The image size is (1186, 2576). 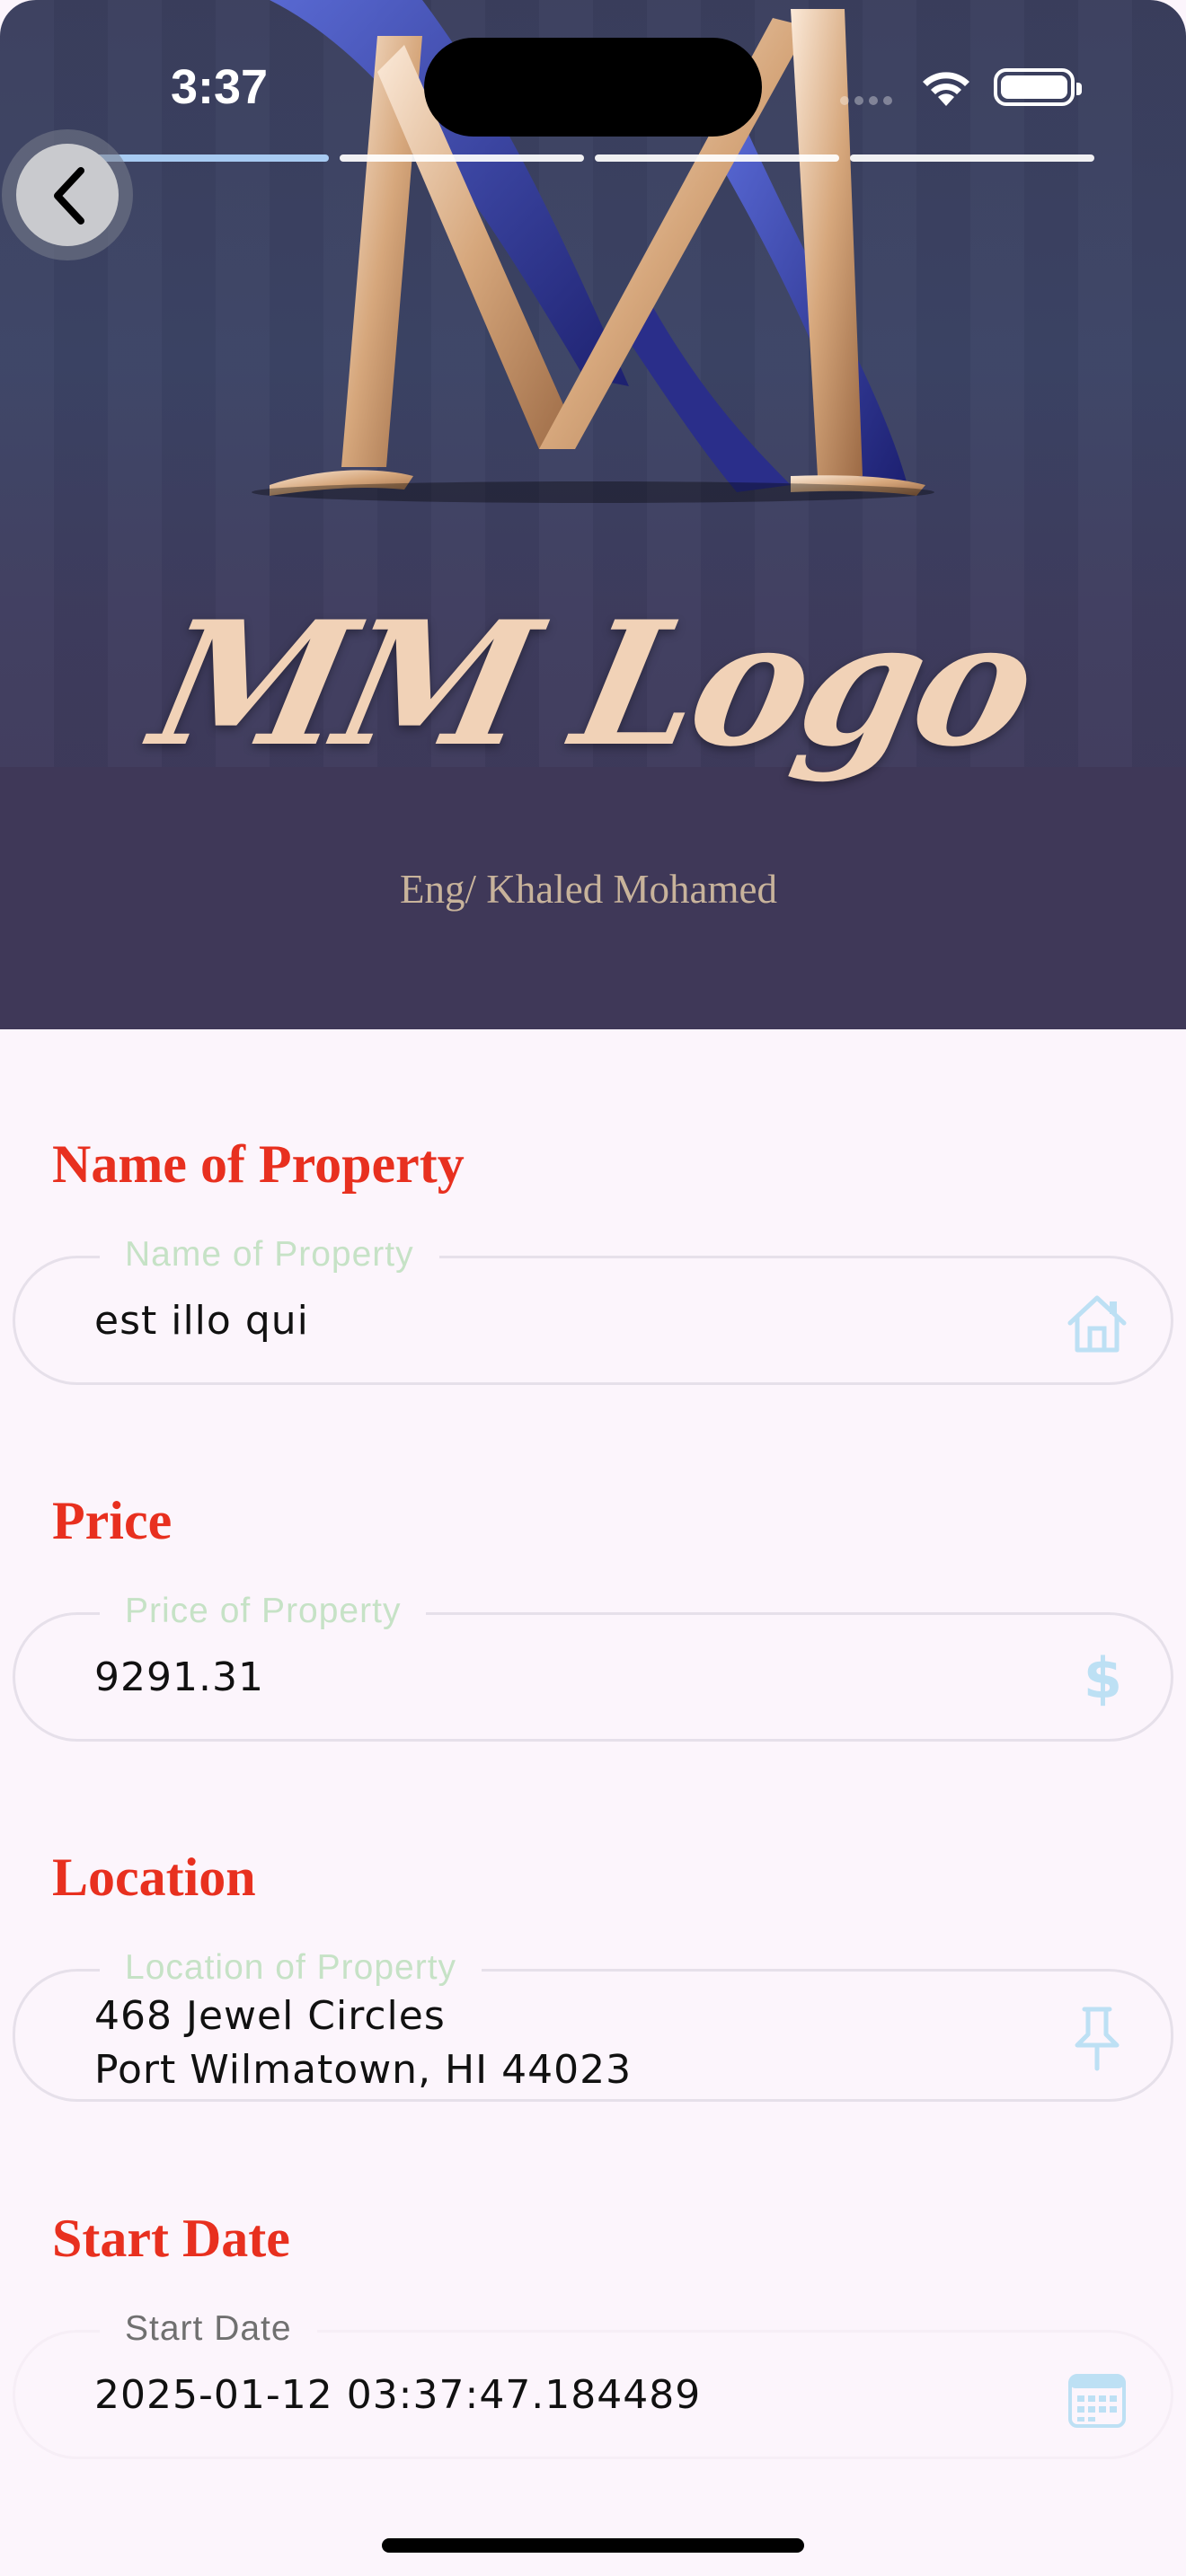 I want to click on name-section-title: Name of Property, so click(x=258, y=1164).